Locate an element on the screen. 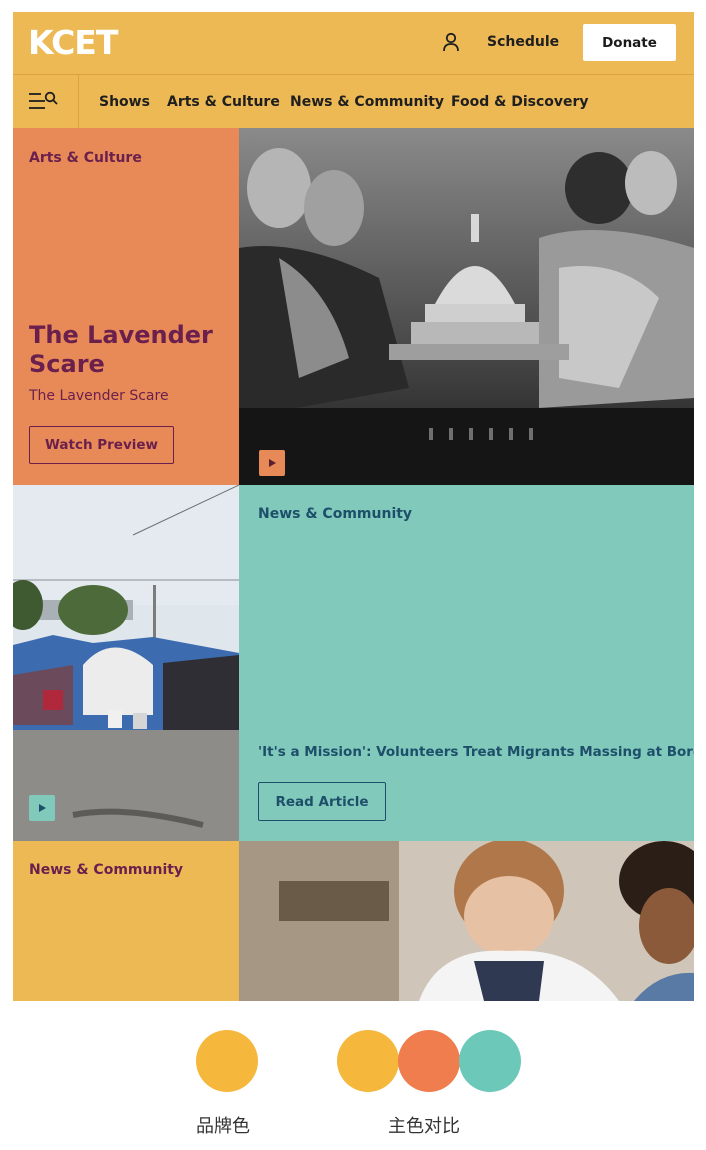 Image resolution: width=706 pixels, height=1150 pixels. contrast-swatch-orange is located at coordinates (429, 1061).